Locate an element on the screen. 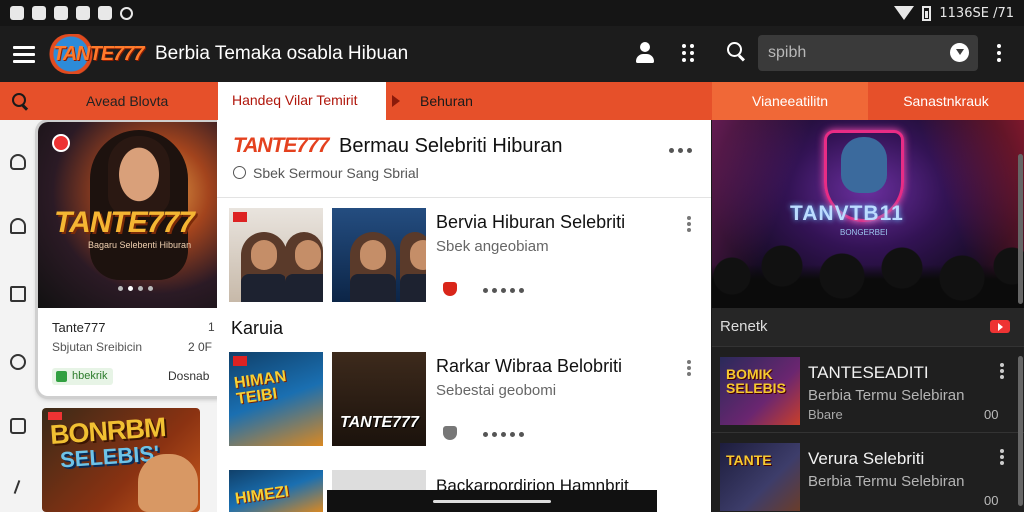 The width and height of the screenshot is (1024, 512). menu-icon is located at coordinates (24, 54).